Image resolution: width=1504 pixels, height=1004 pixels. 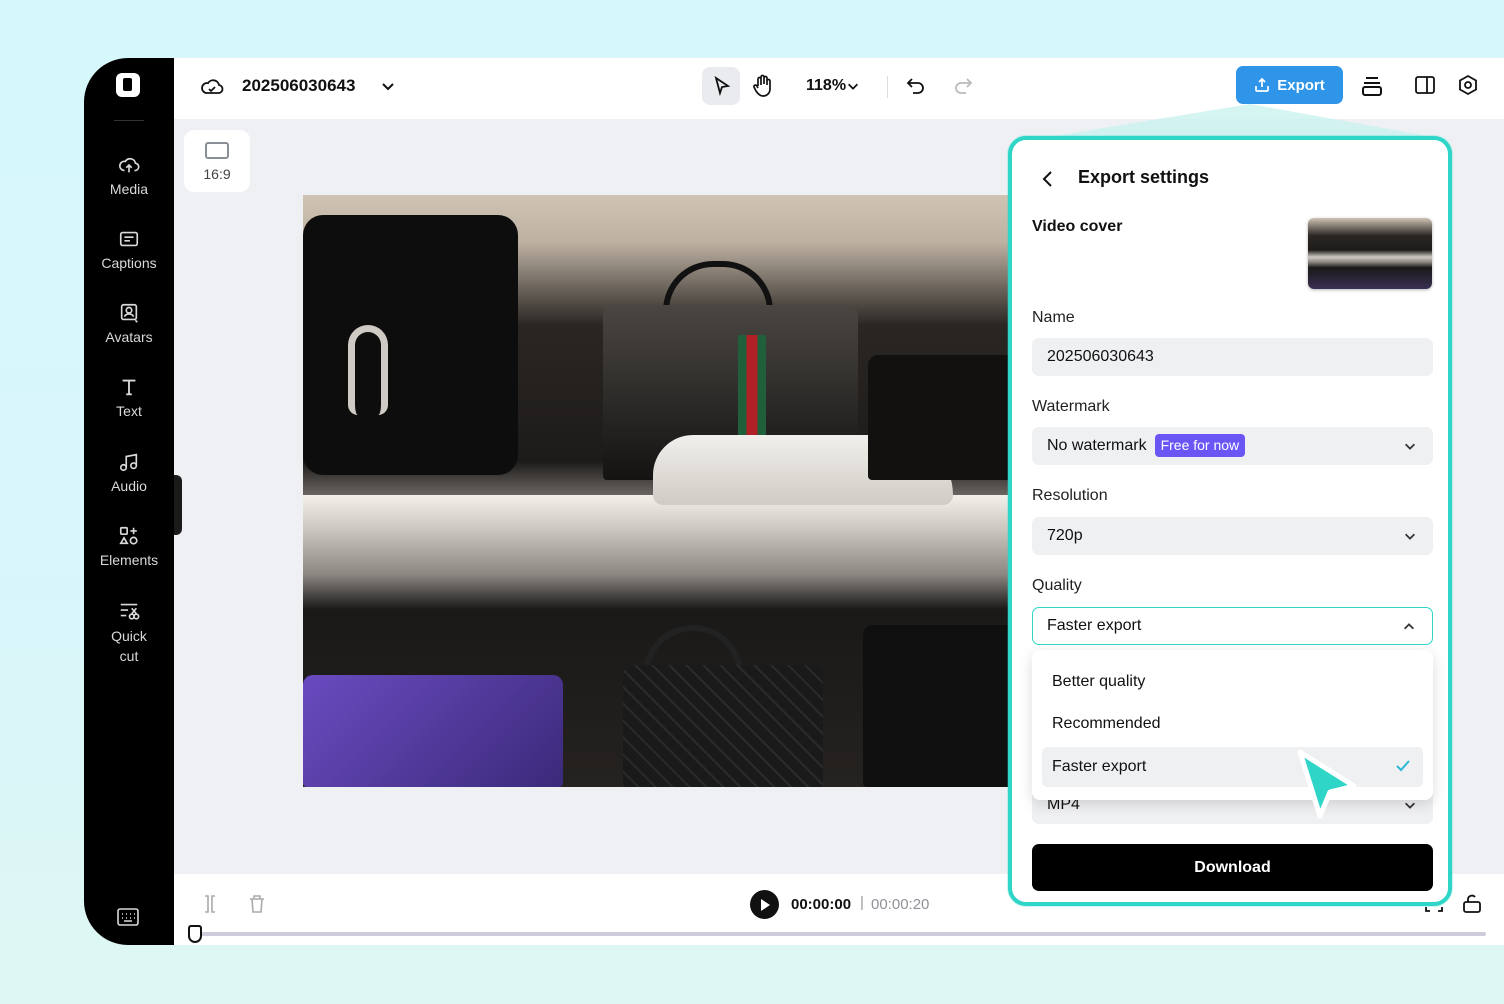 I want to click on sidebar-item-label: Text, so click(x=129, y=411).